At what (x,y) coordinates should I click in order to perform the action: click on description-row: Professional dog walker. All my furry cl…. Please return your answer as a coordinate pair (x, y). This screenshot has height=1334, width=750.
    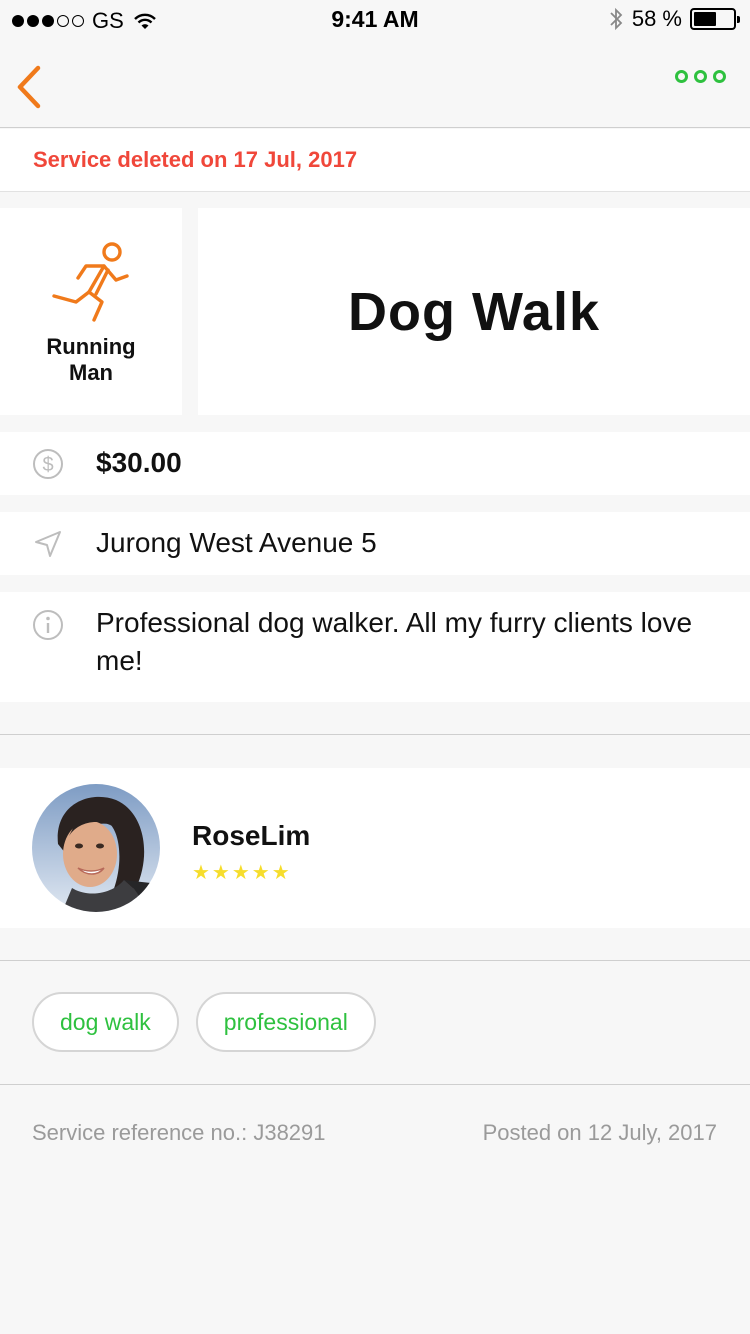
    Looking at the image, I should click on (375, 647).